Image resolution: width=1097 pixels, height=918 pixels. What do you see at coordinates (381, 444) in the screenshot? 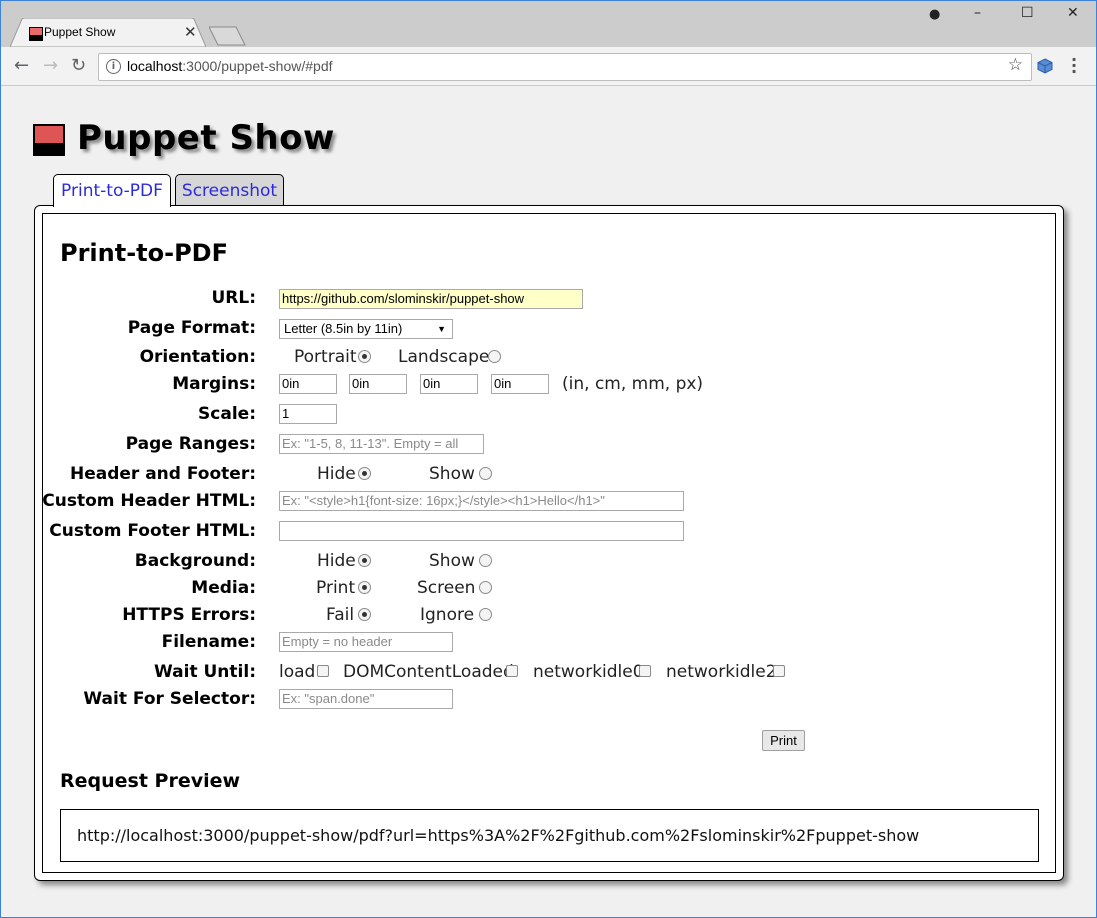
I see `page-ranges-input: Ex: "1-5, 8, 11-13". Empty = all` at bounding box center [381, 444].